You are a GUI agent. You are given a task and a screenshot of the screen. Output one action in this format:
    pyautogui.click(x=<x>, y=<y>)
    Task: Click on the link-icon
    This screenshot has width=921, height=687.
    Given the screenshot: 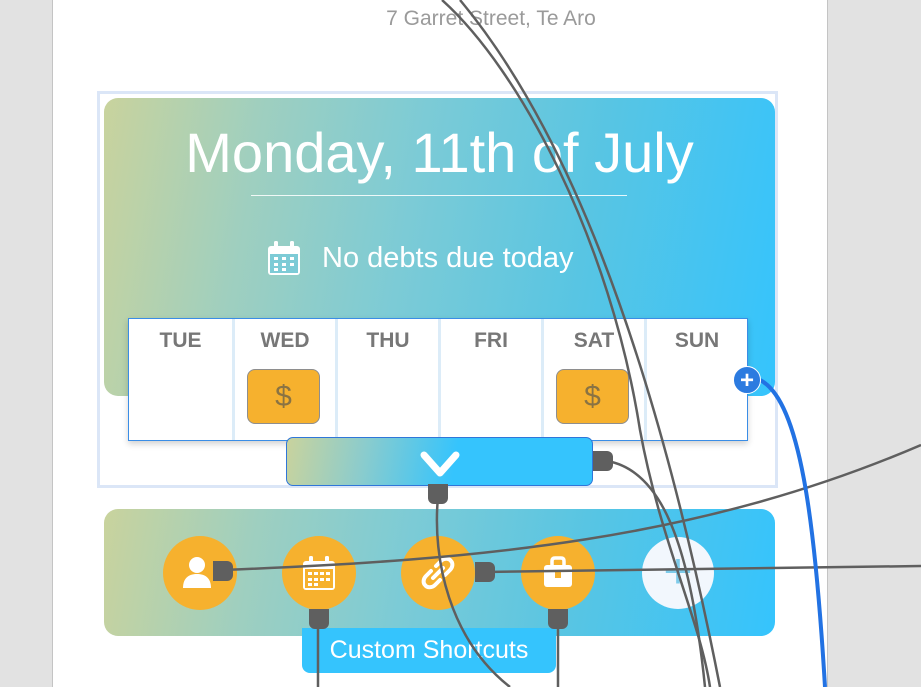 What is the action you would take?
    pyautogui.click(x=438, y=573)
    